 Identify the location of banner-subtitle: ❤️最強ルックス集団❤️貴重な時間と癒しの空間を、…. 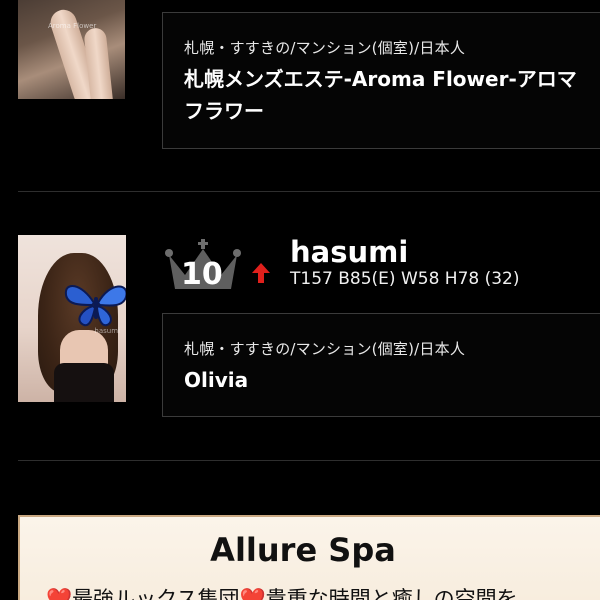
(303, 593).